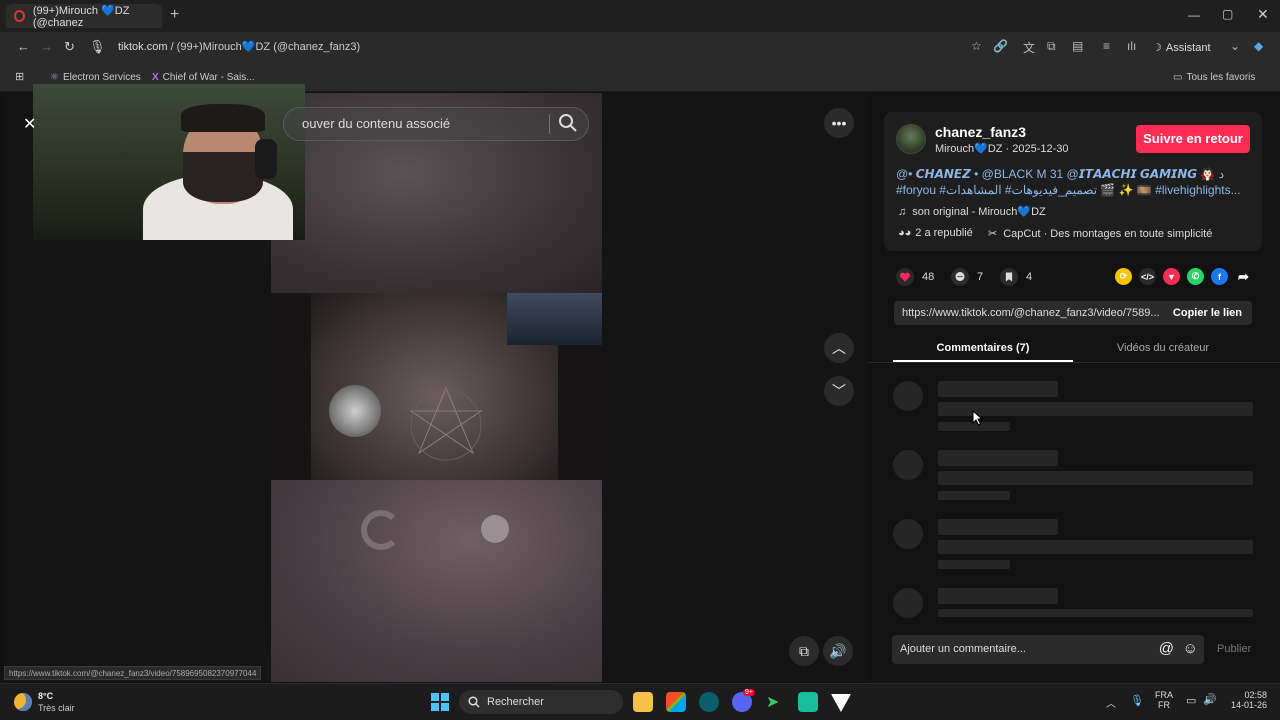 This screenshot has width=1280, height=720. Describe the element at coordinates (1166, 648) in the screenshot. I see `mention-icon: @` at that location.